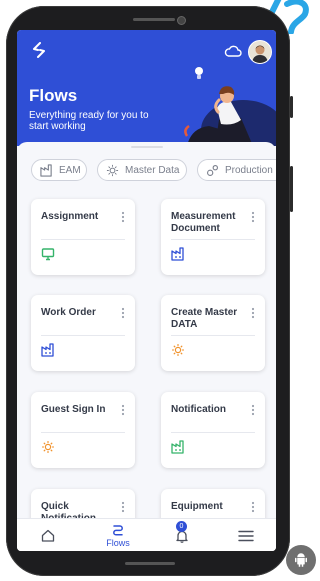 The width and height of the screenshot is (320, 581). I want to click on power-button, so click(291, 189).